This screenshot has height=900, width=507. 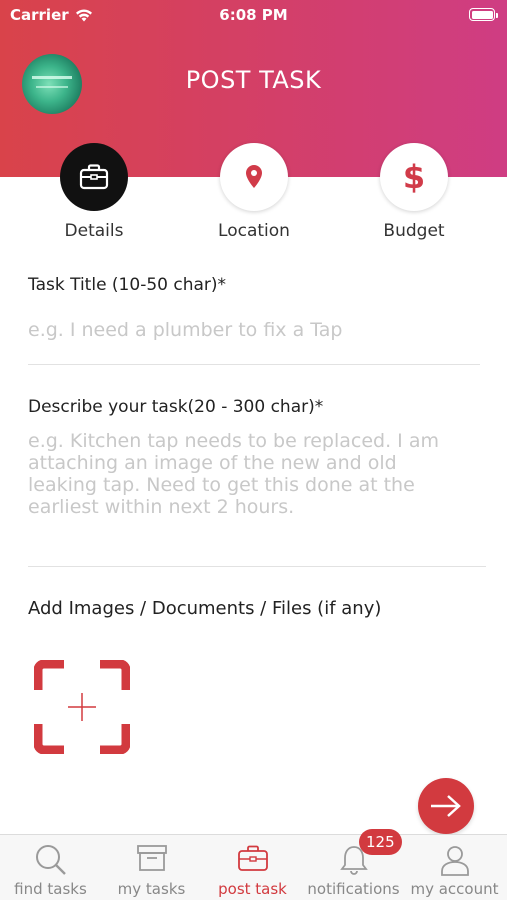 What do you see at coordinates (454, 889) in the screenshot?
I see `tab-my-account-label: my account` at bounding box center [454, 889].